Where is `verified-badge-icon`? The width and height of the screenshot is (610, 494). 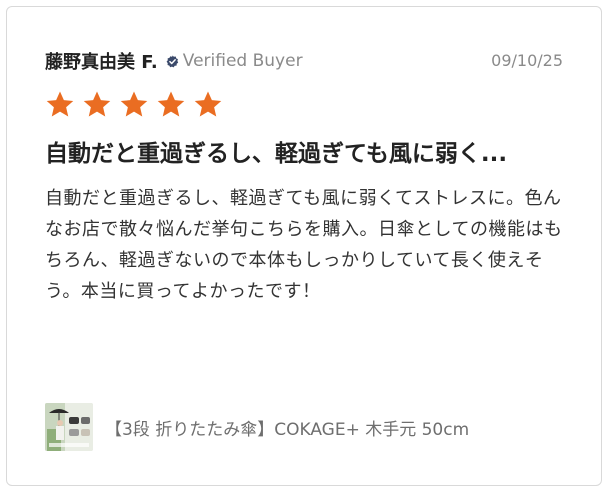 verified-badge-icon is located at coordinates (172, 60).